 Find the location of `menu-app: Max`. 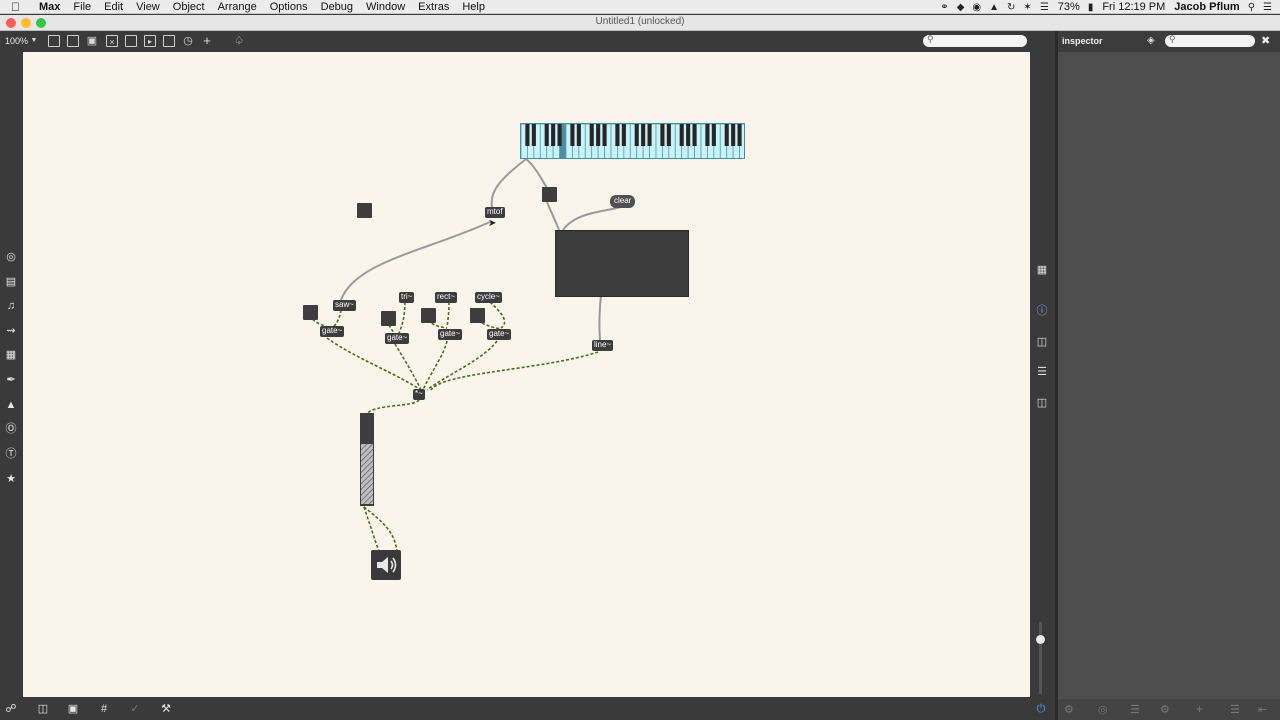

menu-app: Max is located at coordinates (49, 7).